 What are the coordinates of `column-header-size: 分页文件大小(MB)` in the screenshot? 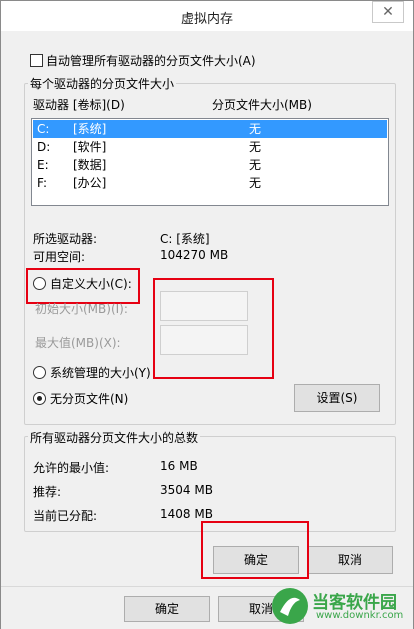 It's located at (262, 105).